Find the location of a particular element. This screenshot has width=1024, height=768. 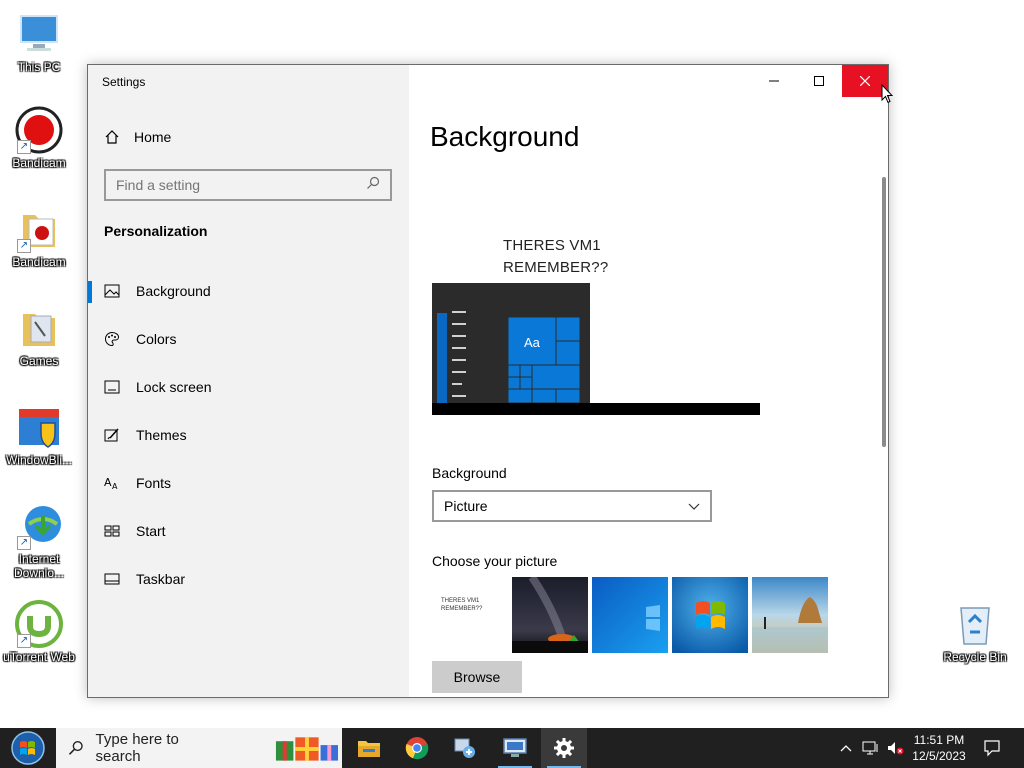

minimize-icon is located at coordinates (774, 81).